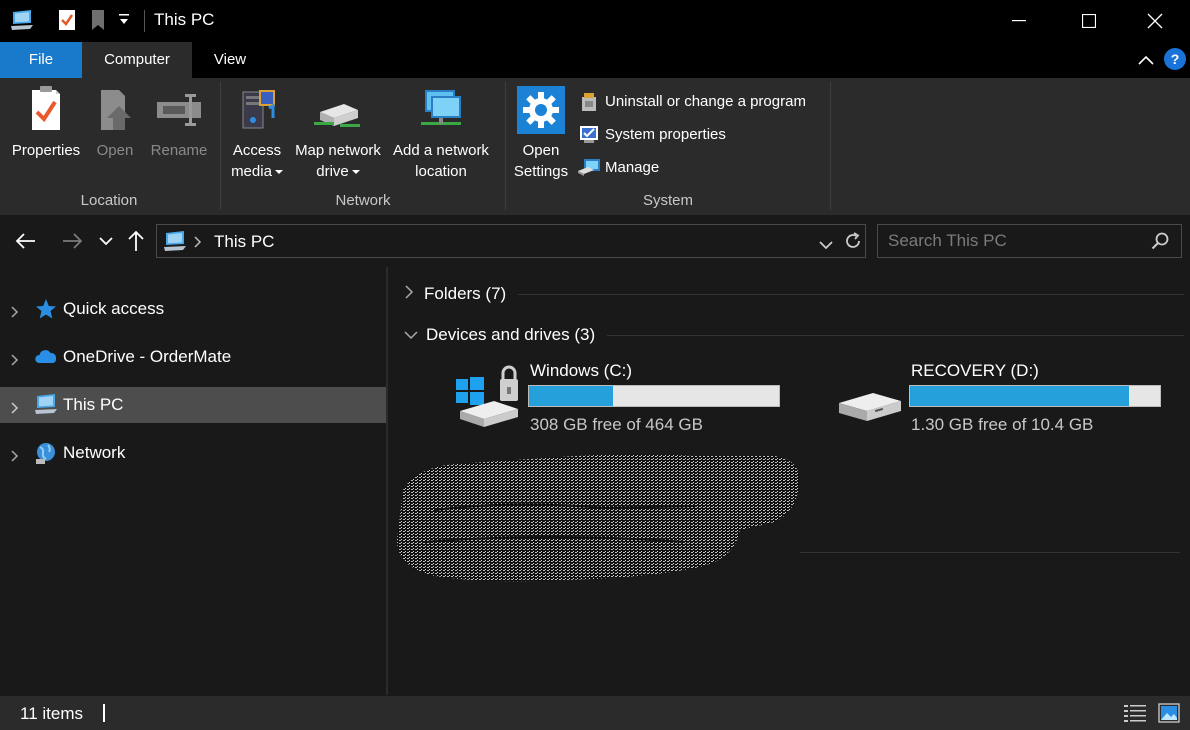  What do you see at coordinates (184, 19) in the screenshot?
I see `window-title: This PC` at bounding box center [184, 19].